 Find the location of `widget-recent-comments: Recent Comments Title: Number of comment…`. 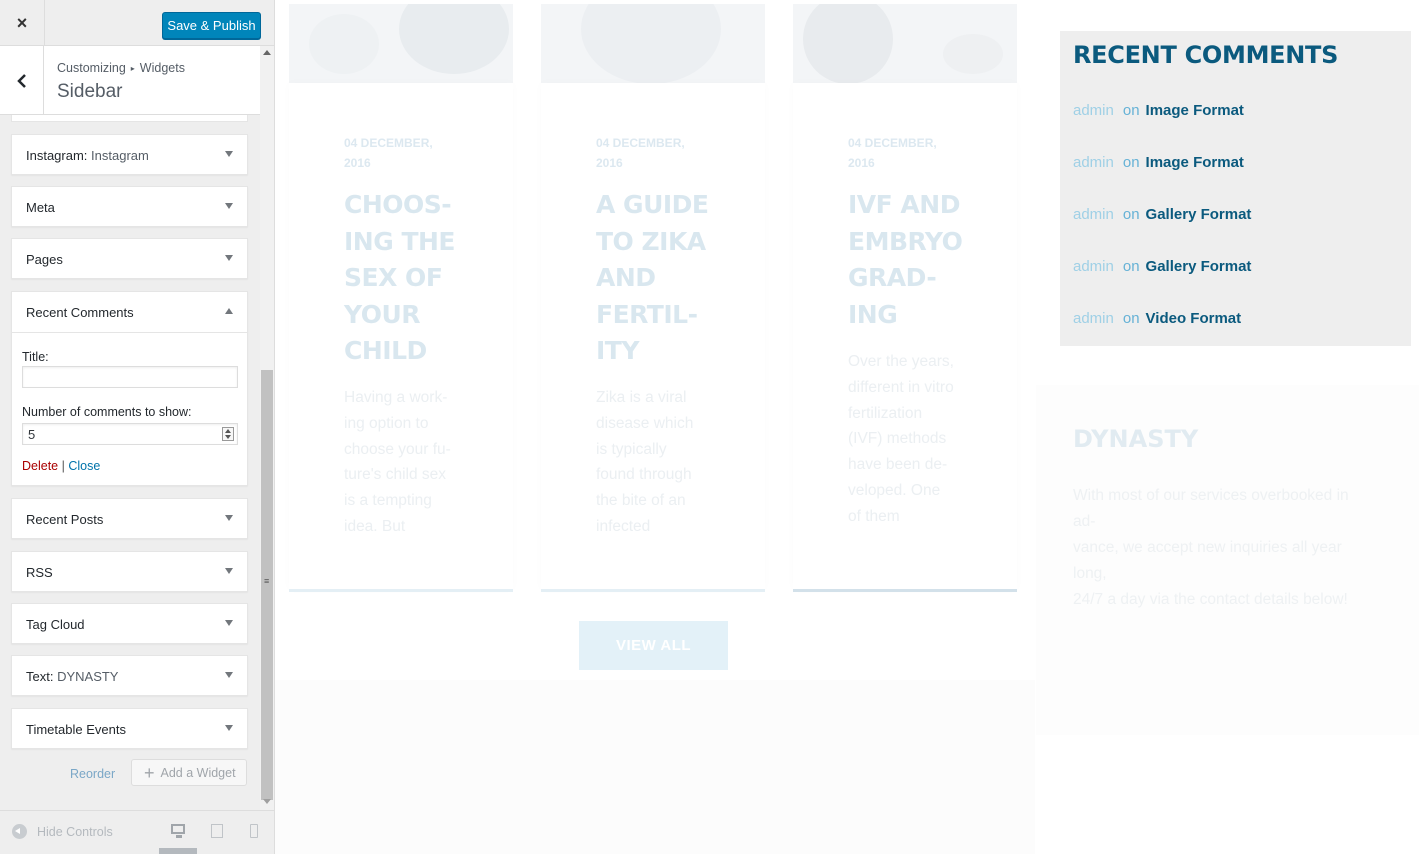

widget-recent-comments: Recent Comments Title: Number of comment… is located at coordinates (129, 388).